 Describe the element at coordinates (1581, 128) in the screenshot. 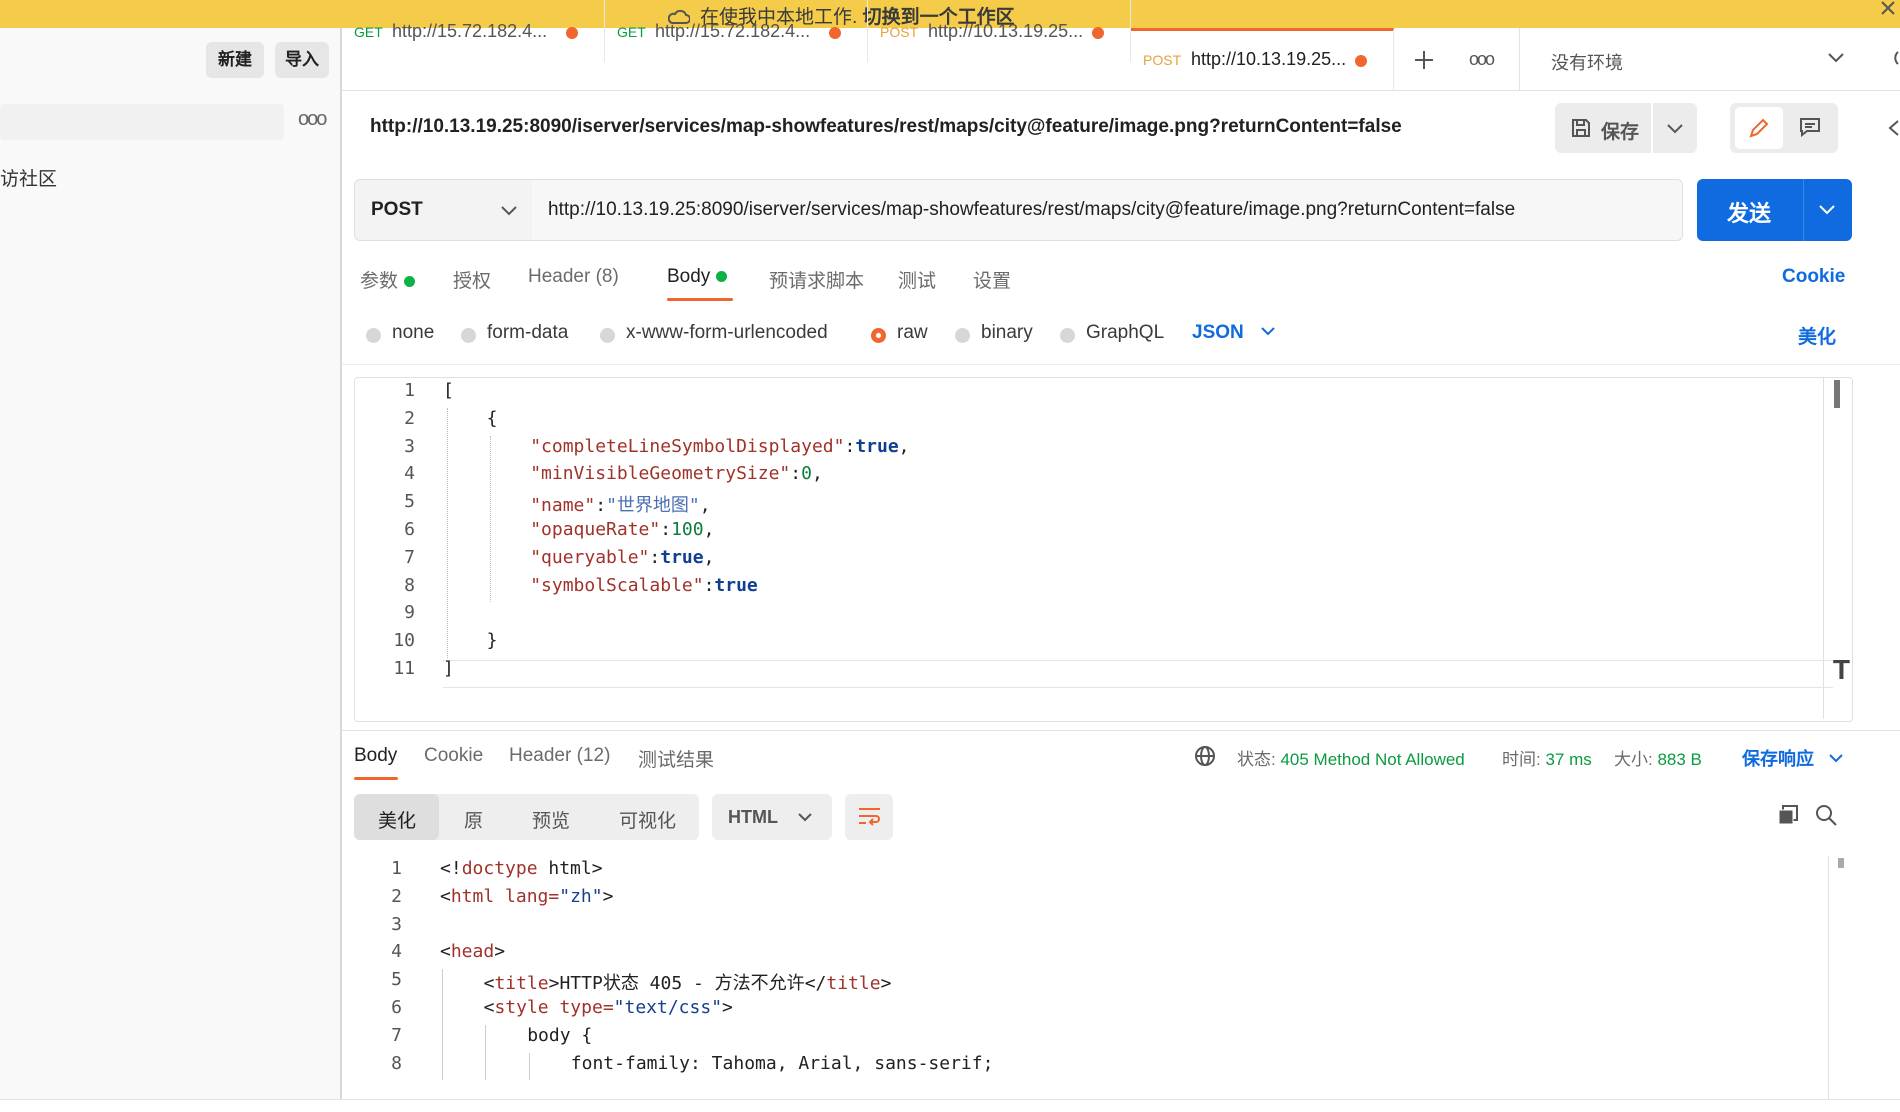

I see `save-icon` at that location.